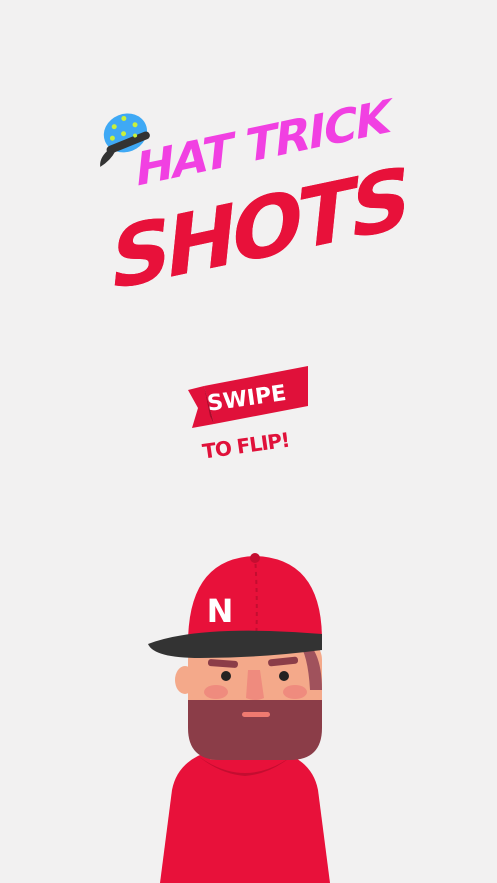 The image size is (497, 883). What do you see at coordinates (220, 611) in the screenshot?
I see `cap-letter: N` at bounding box center [220, 611].